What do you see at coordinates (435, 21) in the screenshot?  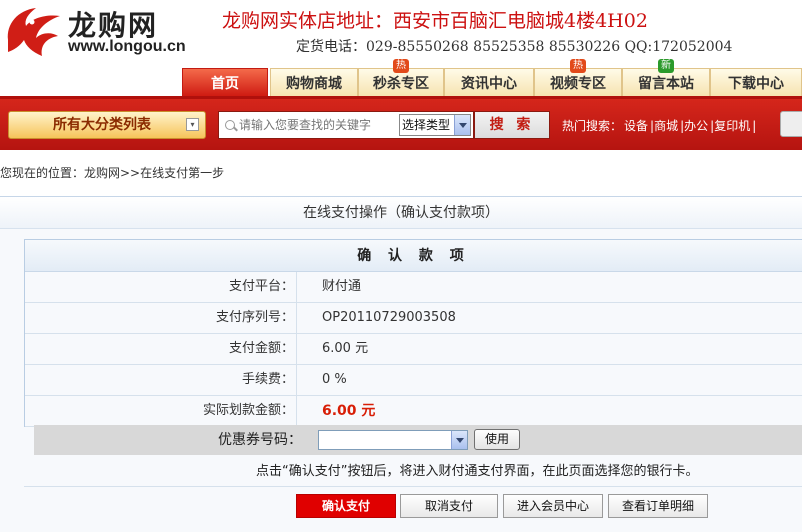 I see `store-address: 龙购网实体店地址：西安市百脑汇电脑城4楼4H02` at bounding box center [435, 21].